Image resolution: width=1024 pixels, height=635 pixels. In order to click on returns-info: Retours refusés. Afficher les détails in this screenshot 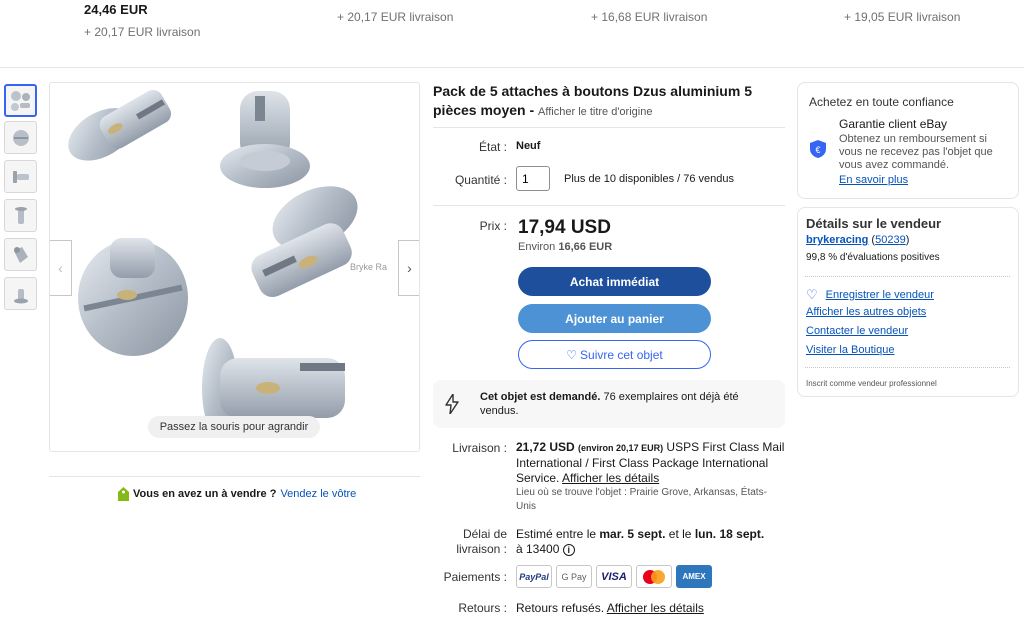, I will do `click(610, 608)`.